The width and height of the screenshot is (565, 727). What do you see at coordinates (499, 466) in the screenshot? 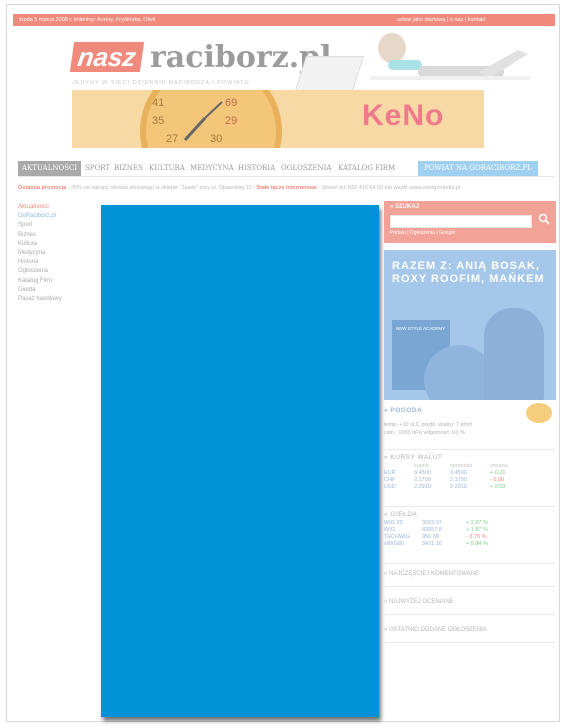
I see `currency-header: zmiana` at bounding box center [499, 466].